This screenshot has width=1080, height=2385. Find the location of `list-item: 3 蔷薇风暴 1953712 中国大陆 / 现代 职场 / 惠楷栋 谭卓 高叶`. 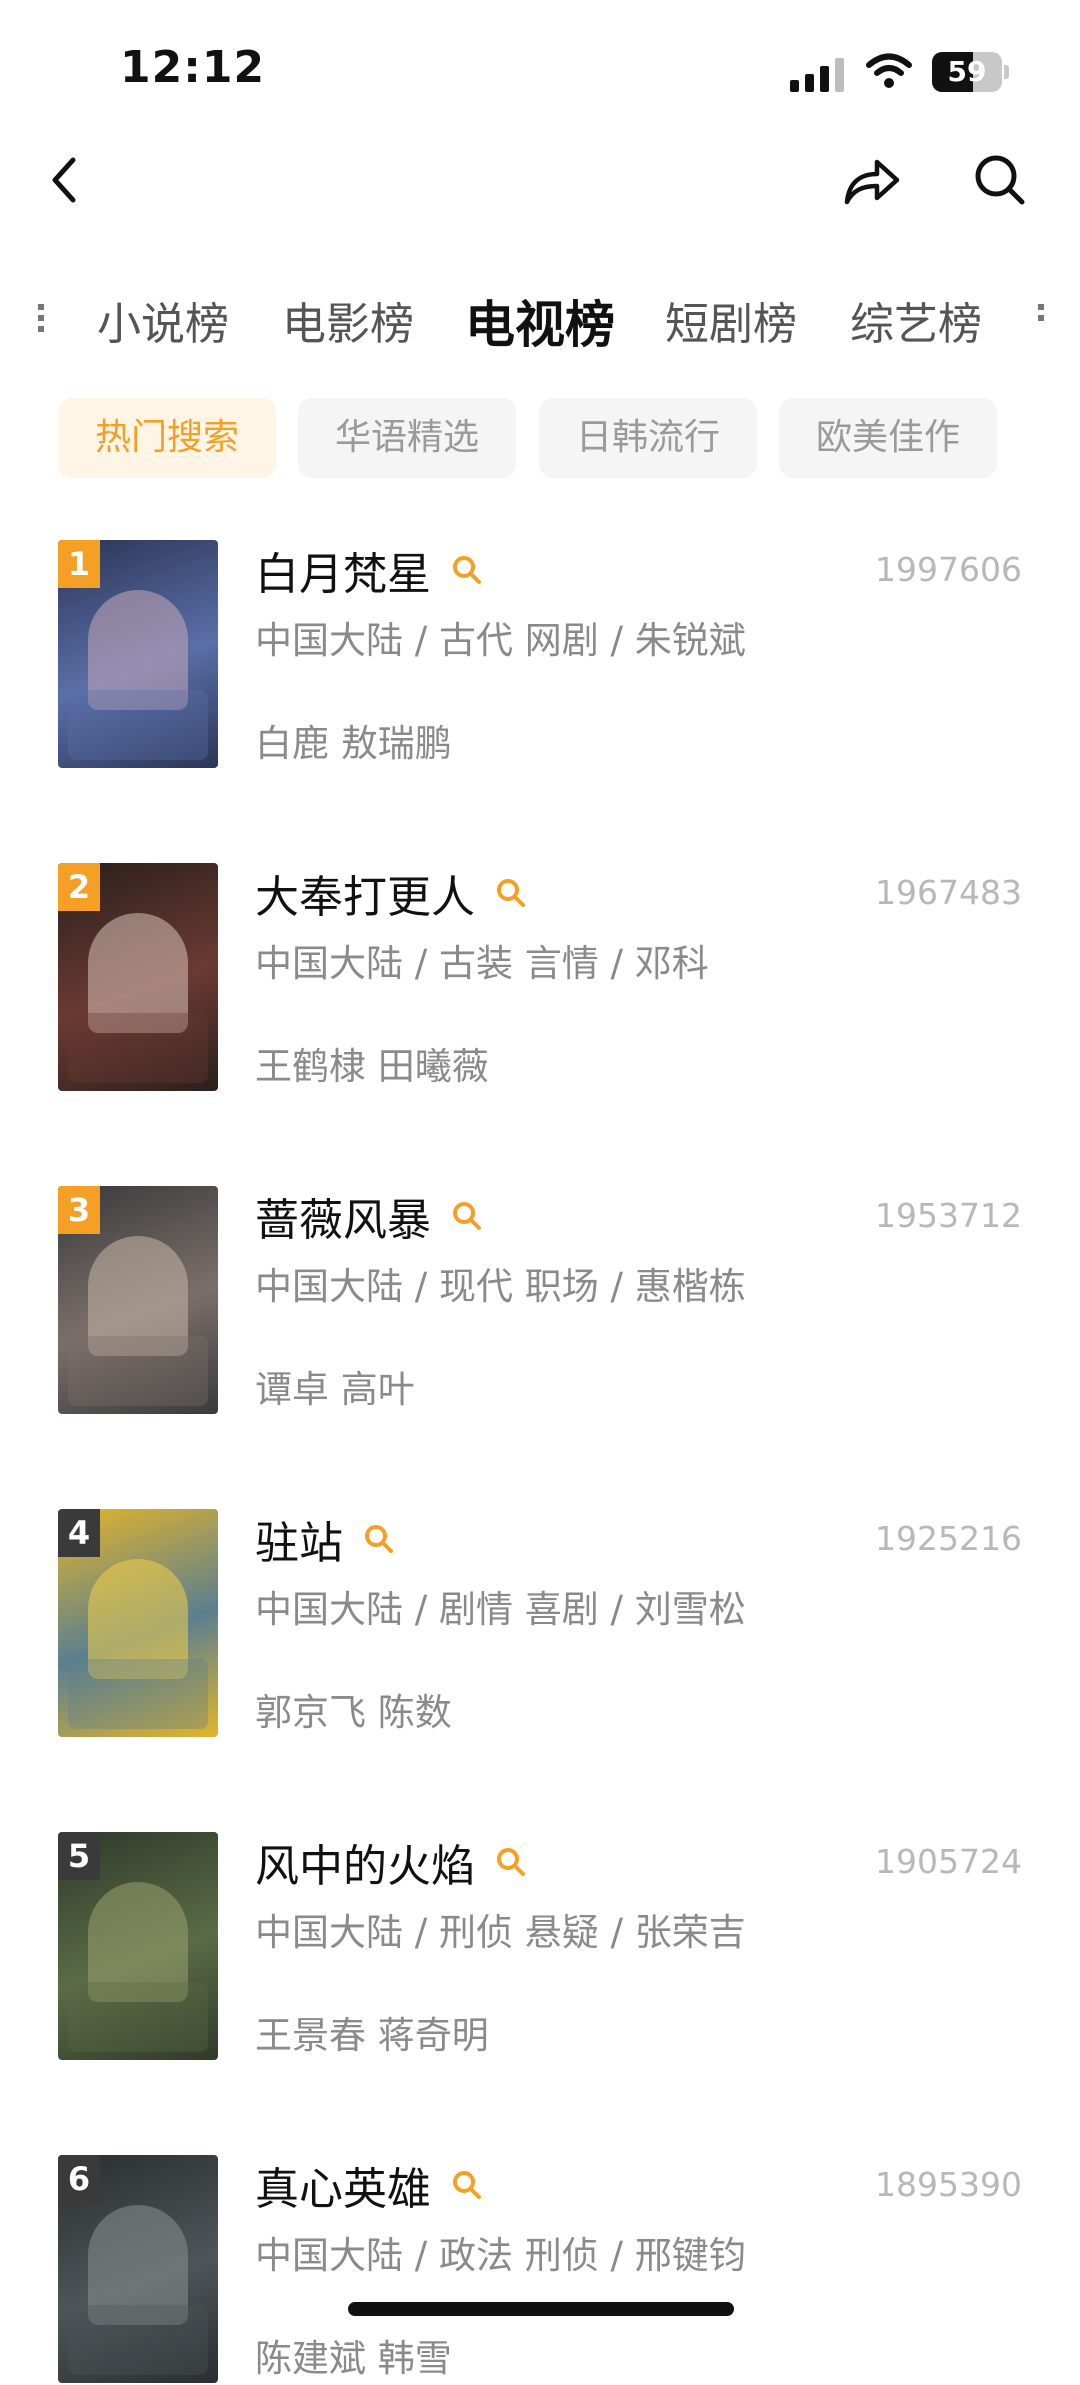

list-item: 3 蔷薇风暴 1953712 中国大陆 / 现代 职场 / 惠楷栋 谭卓 高叶 is located at coordinates (540, 1301).